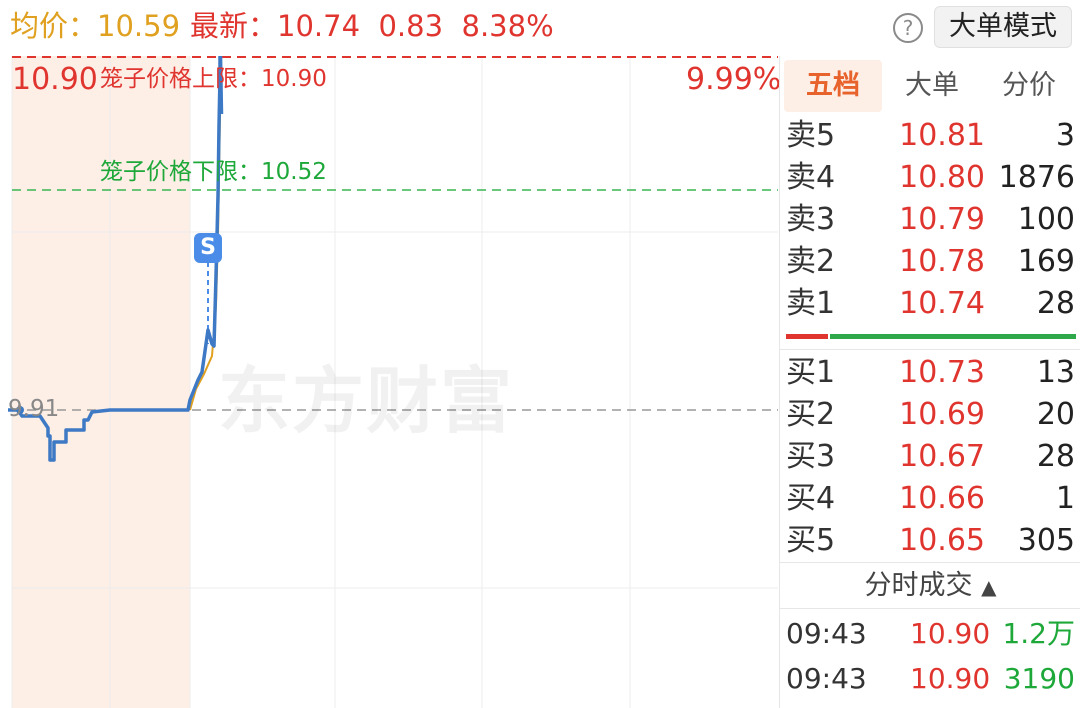 Image resolution: width=1080 pixels, height=708 pixels. What do you see at coordinates (942, 261) in the screenshot?
I see `ask-price: 10.78` at bounding box center [942, 261].